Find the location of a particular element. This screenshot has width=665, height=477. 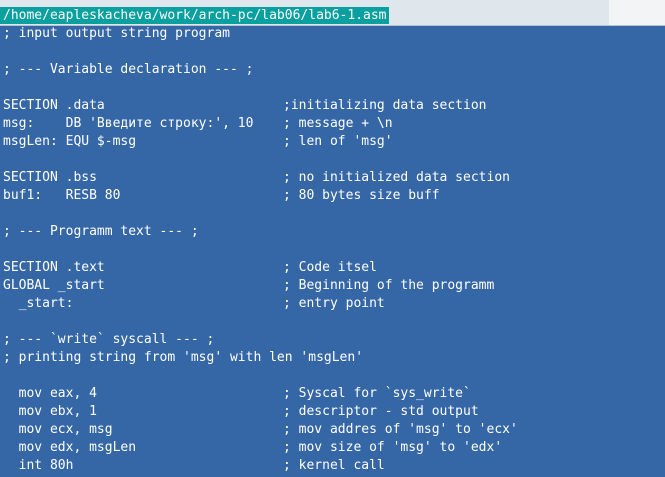

editor-line-comment: ; descriptor - std output is located at coordinates (381, 412).